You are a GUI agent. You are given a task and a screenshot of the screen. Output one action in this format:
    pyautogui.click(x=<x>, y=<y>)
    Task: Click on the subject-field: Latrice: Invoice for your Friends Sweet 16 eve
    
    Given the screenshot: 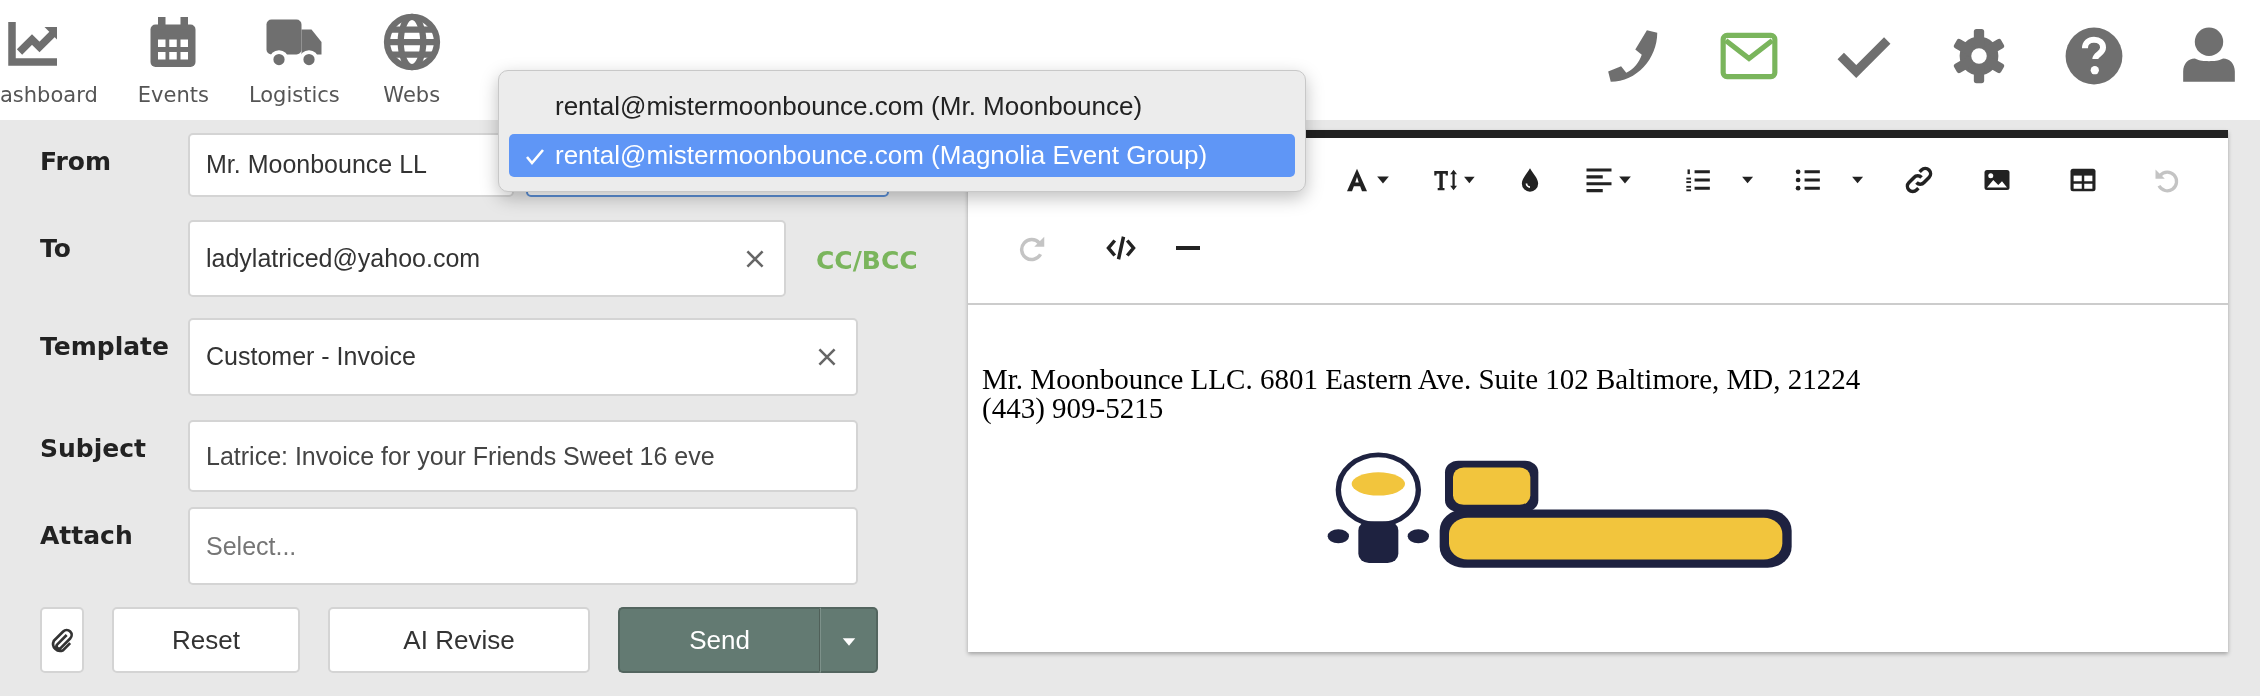 What is the action you would take?
    pyautogui.click(x=523, y=456)
    